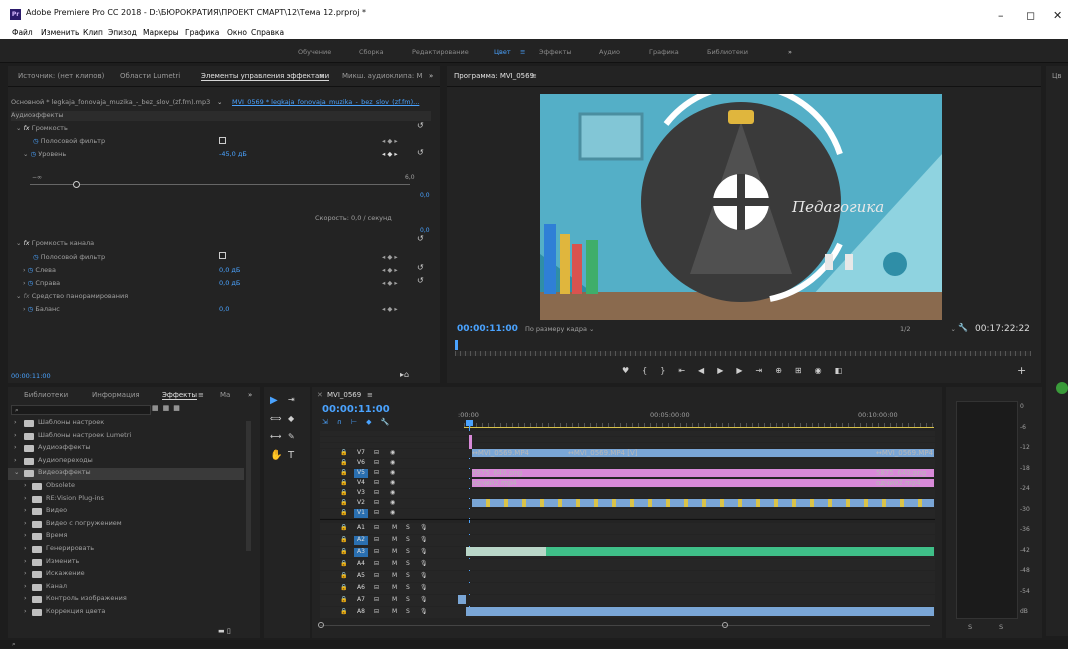 The height and width of the screenshot is (649, 1068). I want to click on track-label-a4: A4, so click(361, 564).